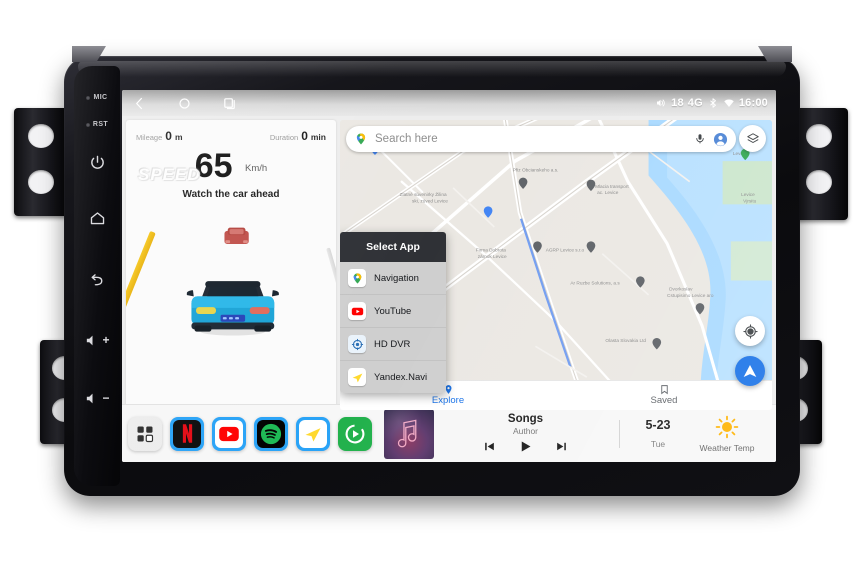 The image size is (862, 580). I want to click on mileage-stat: Mileage 0 m, so click(159, 136).